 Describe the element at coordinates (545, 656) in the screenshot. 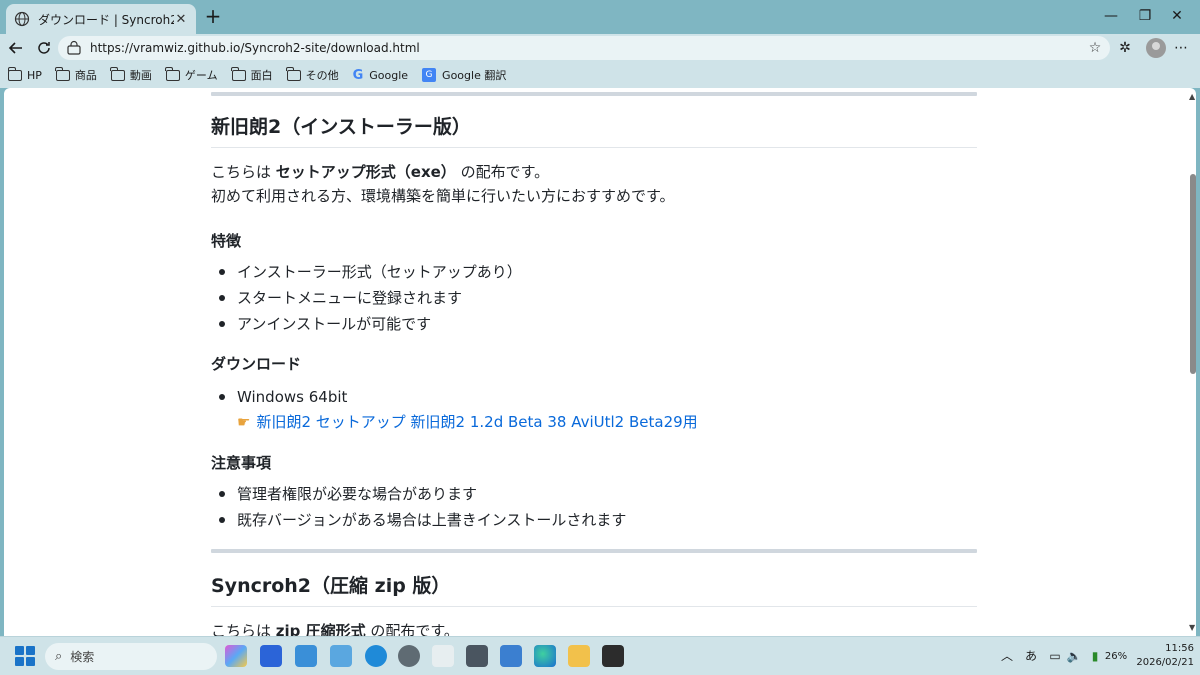

I see `edge-browser-icon` at that location.